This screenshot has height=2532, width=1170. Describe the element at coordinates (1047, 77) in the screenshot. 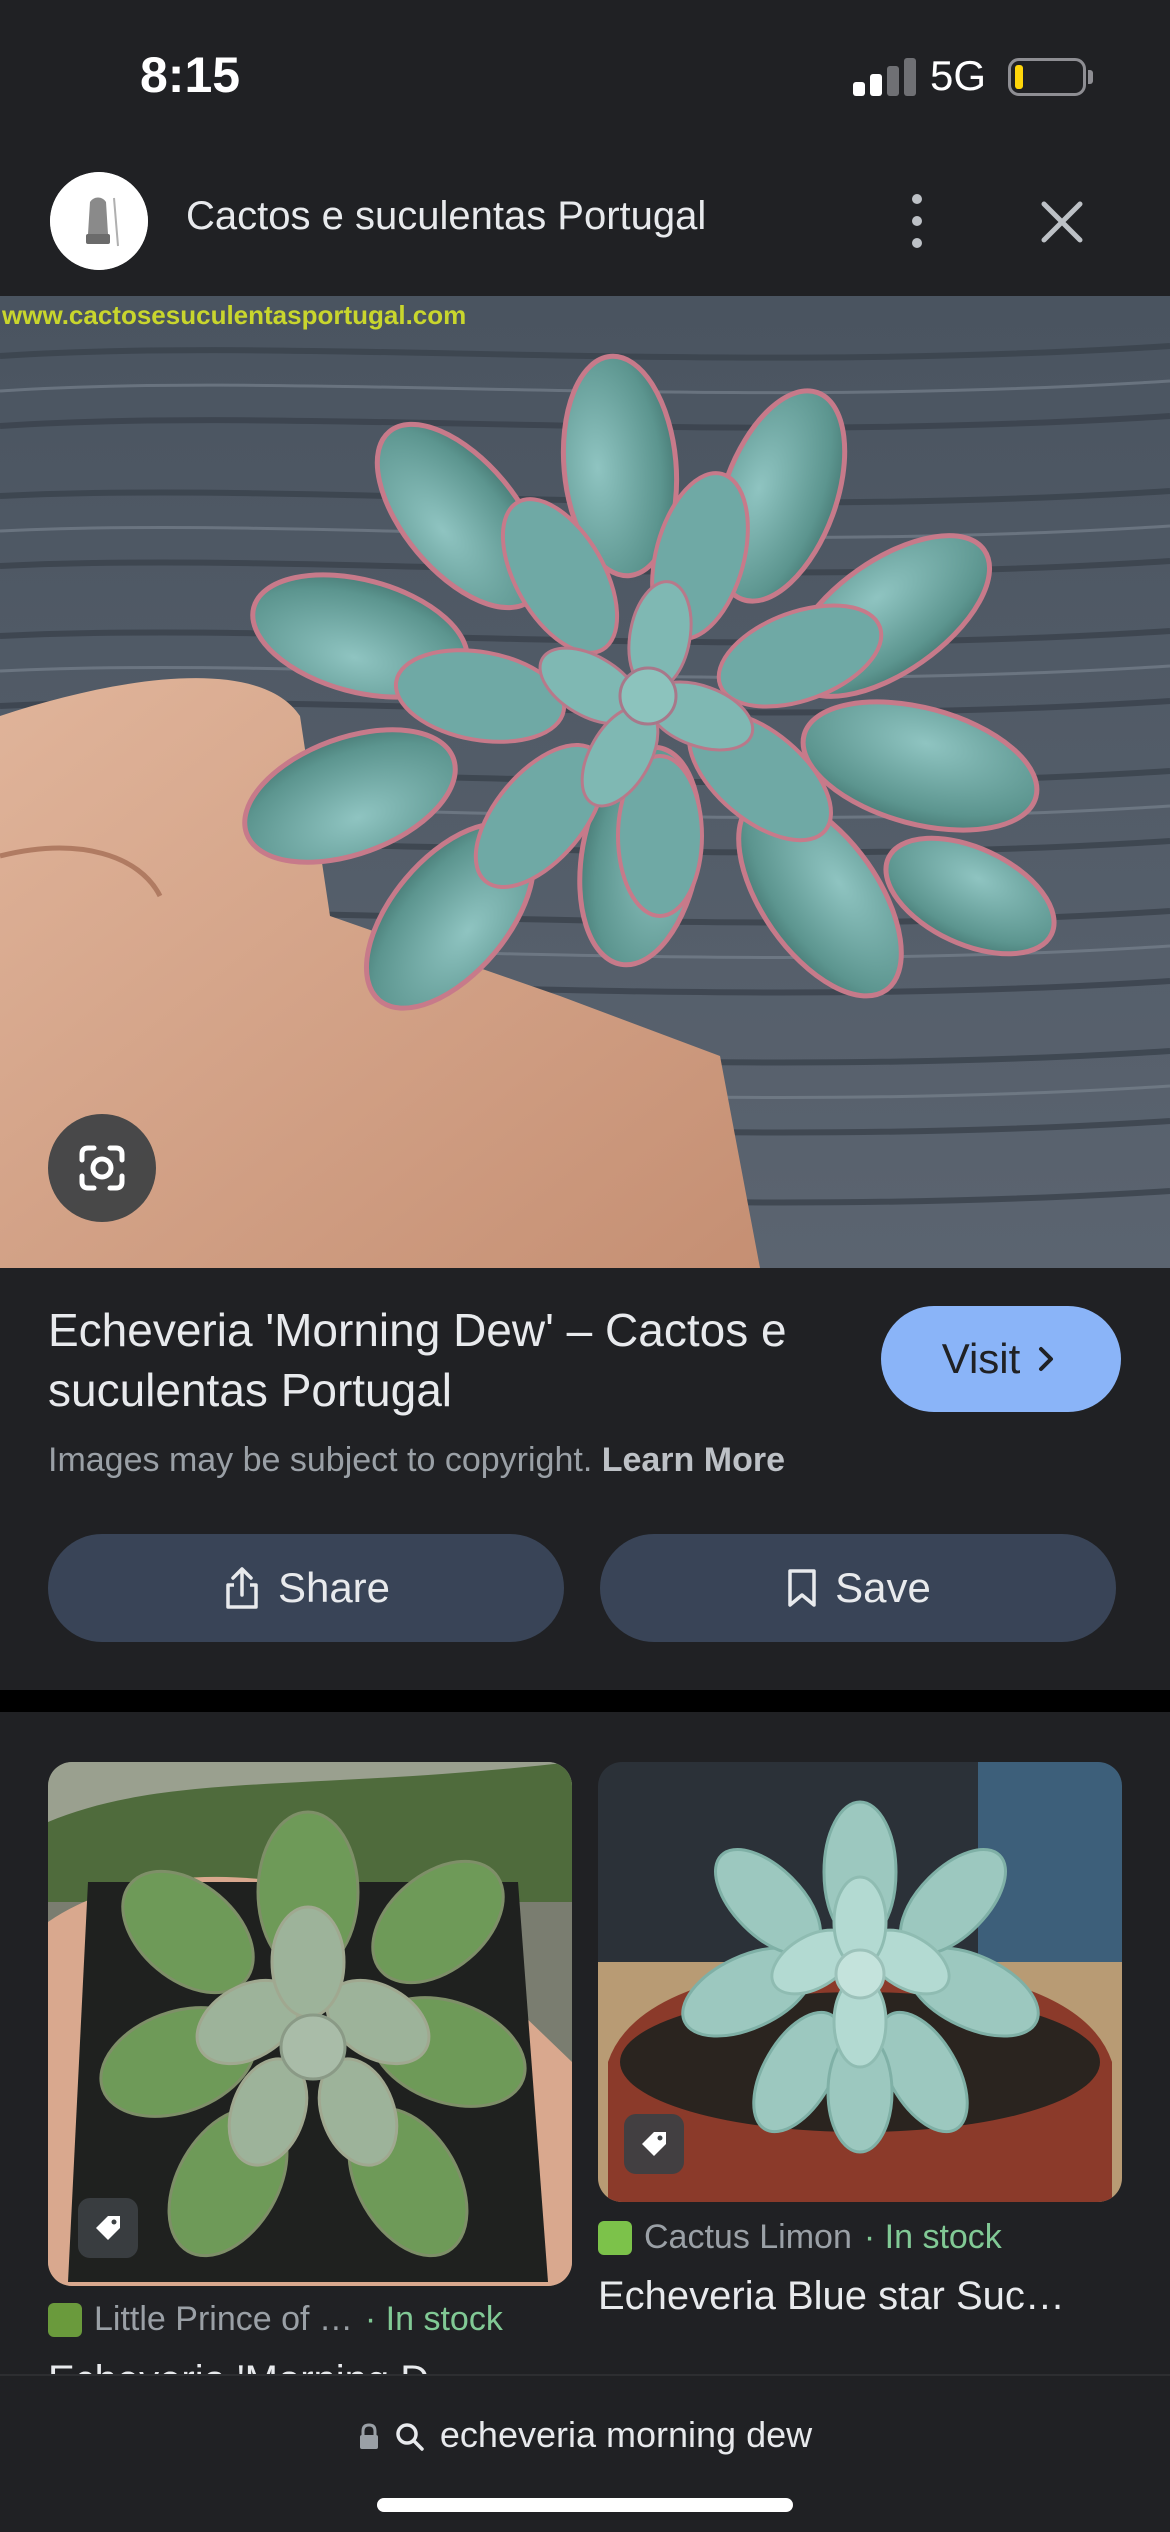

I see `battery-icon` at that location.